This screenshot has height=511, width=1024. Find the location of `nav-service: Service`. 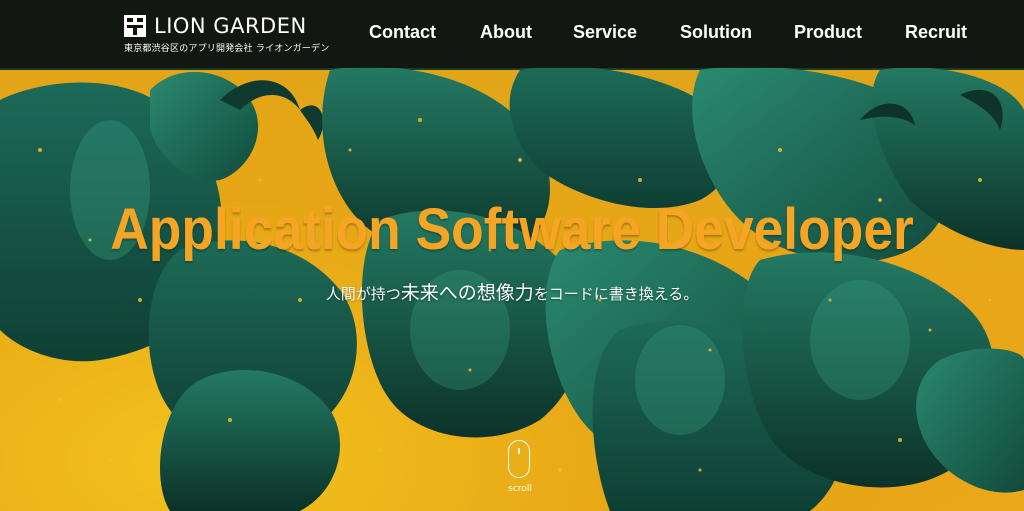

nav-service: Service is located at coordinates (605, 32).